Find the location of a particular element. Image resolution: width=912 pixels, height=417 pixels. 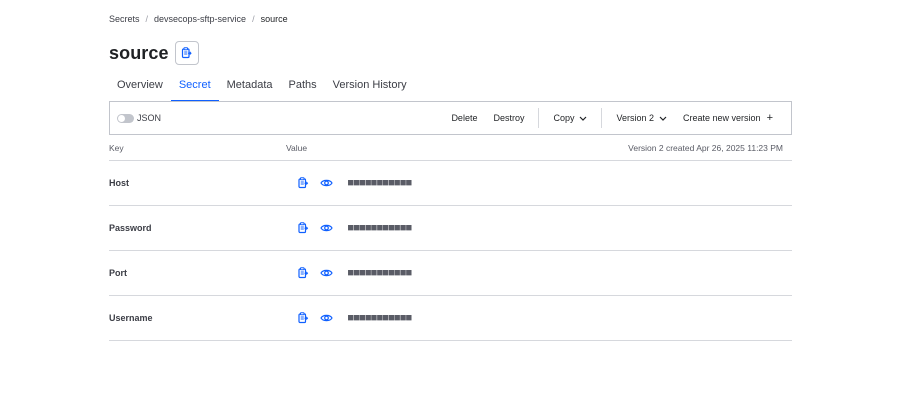

create-new-version-button: Create new version + is located at coordinates (733, 118).